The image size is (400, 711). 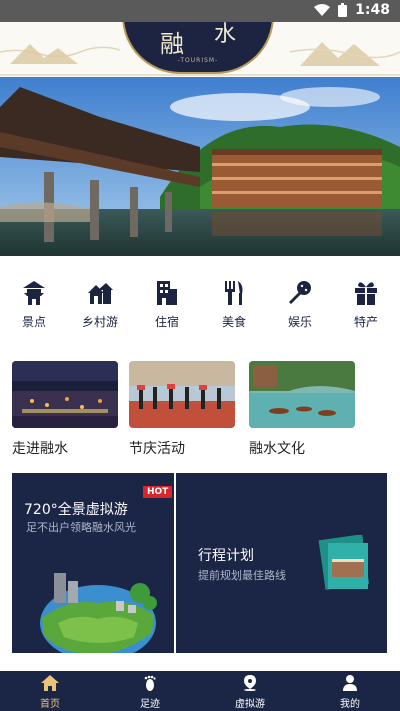 What do you see at coordinates (167, 293) in the screenshot?
I see `hotel-building-icon` at bounding box center [167, 293].